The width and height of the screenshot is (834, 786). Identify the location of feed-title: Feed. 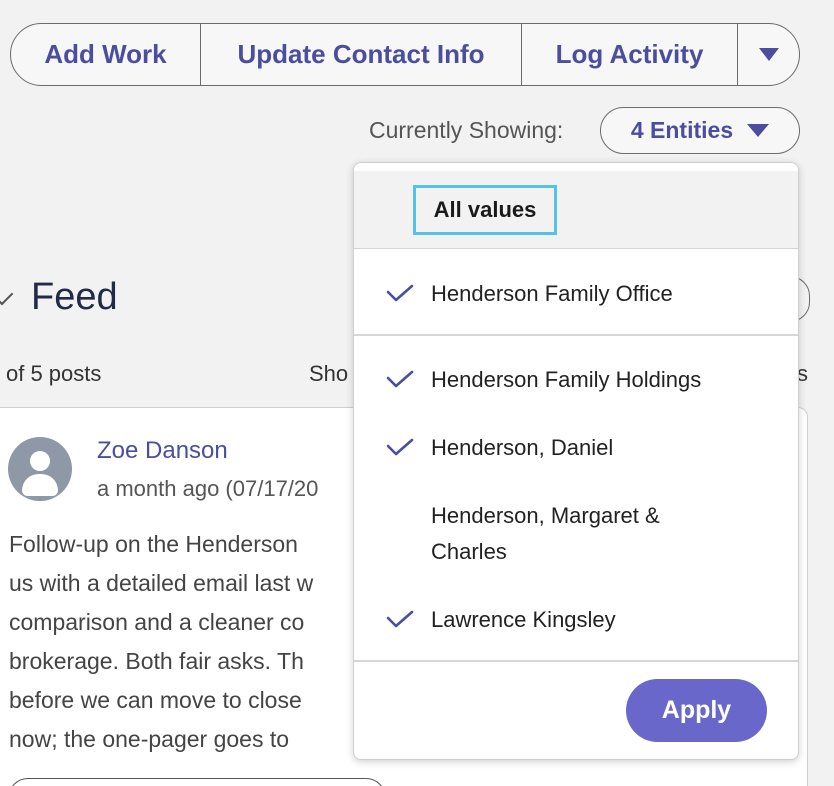
(74, 297).